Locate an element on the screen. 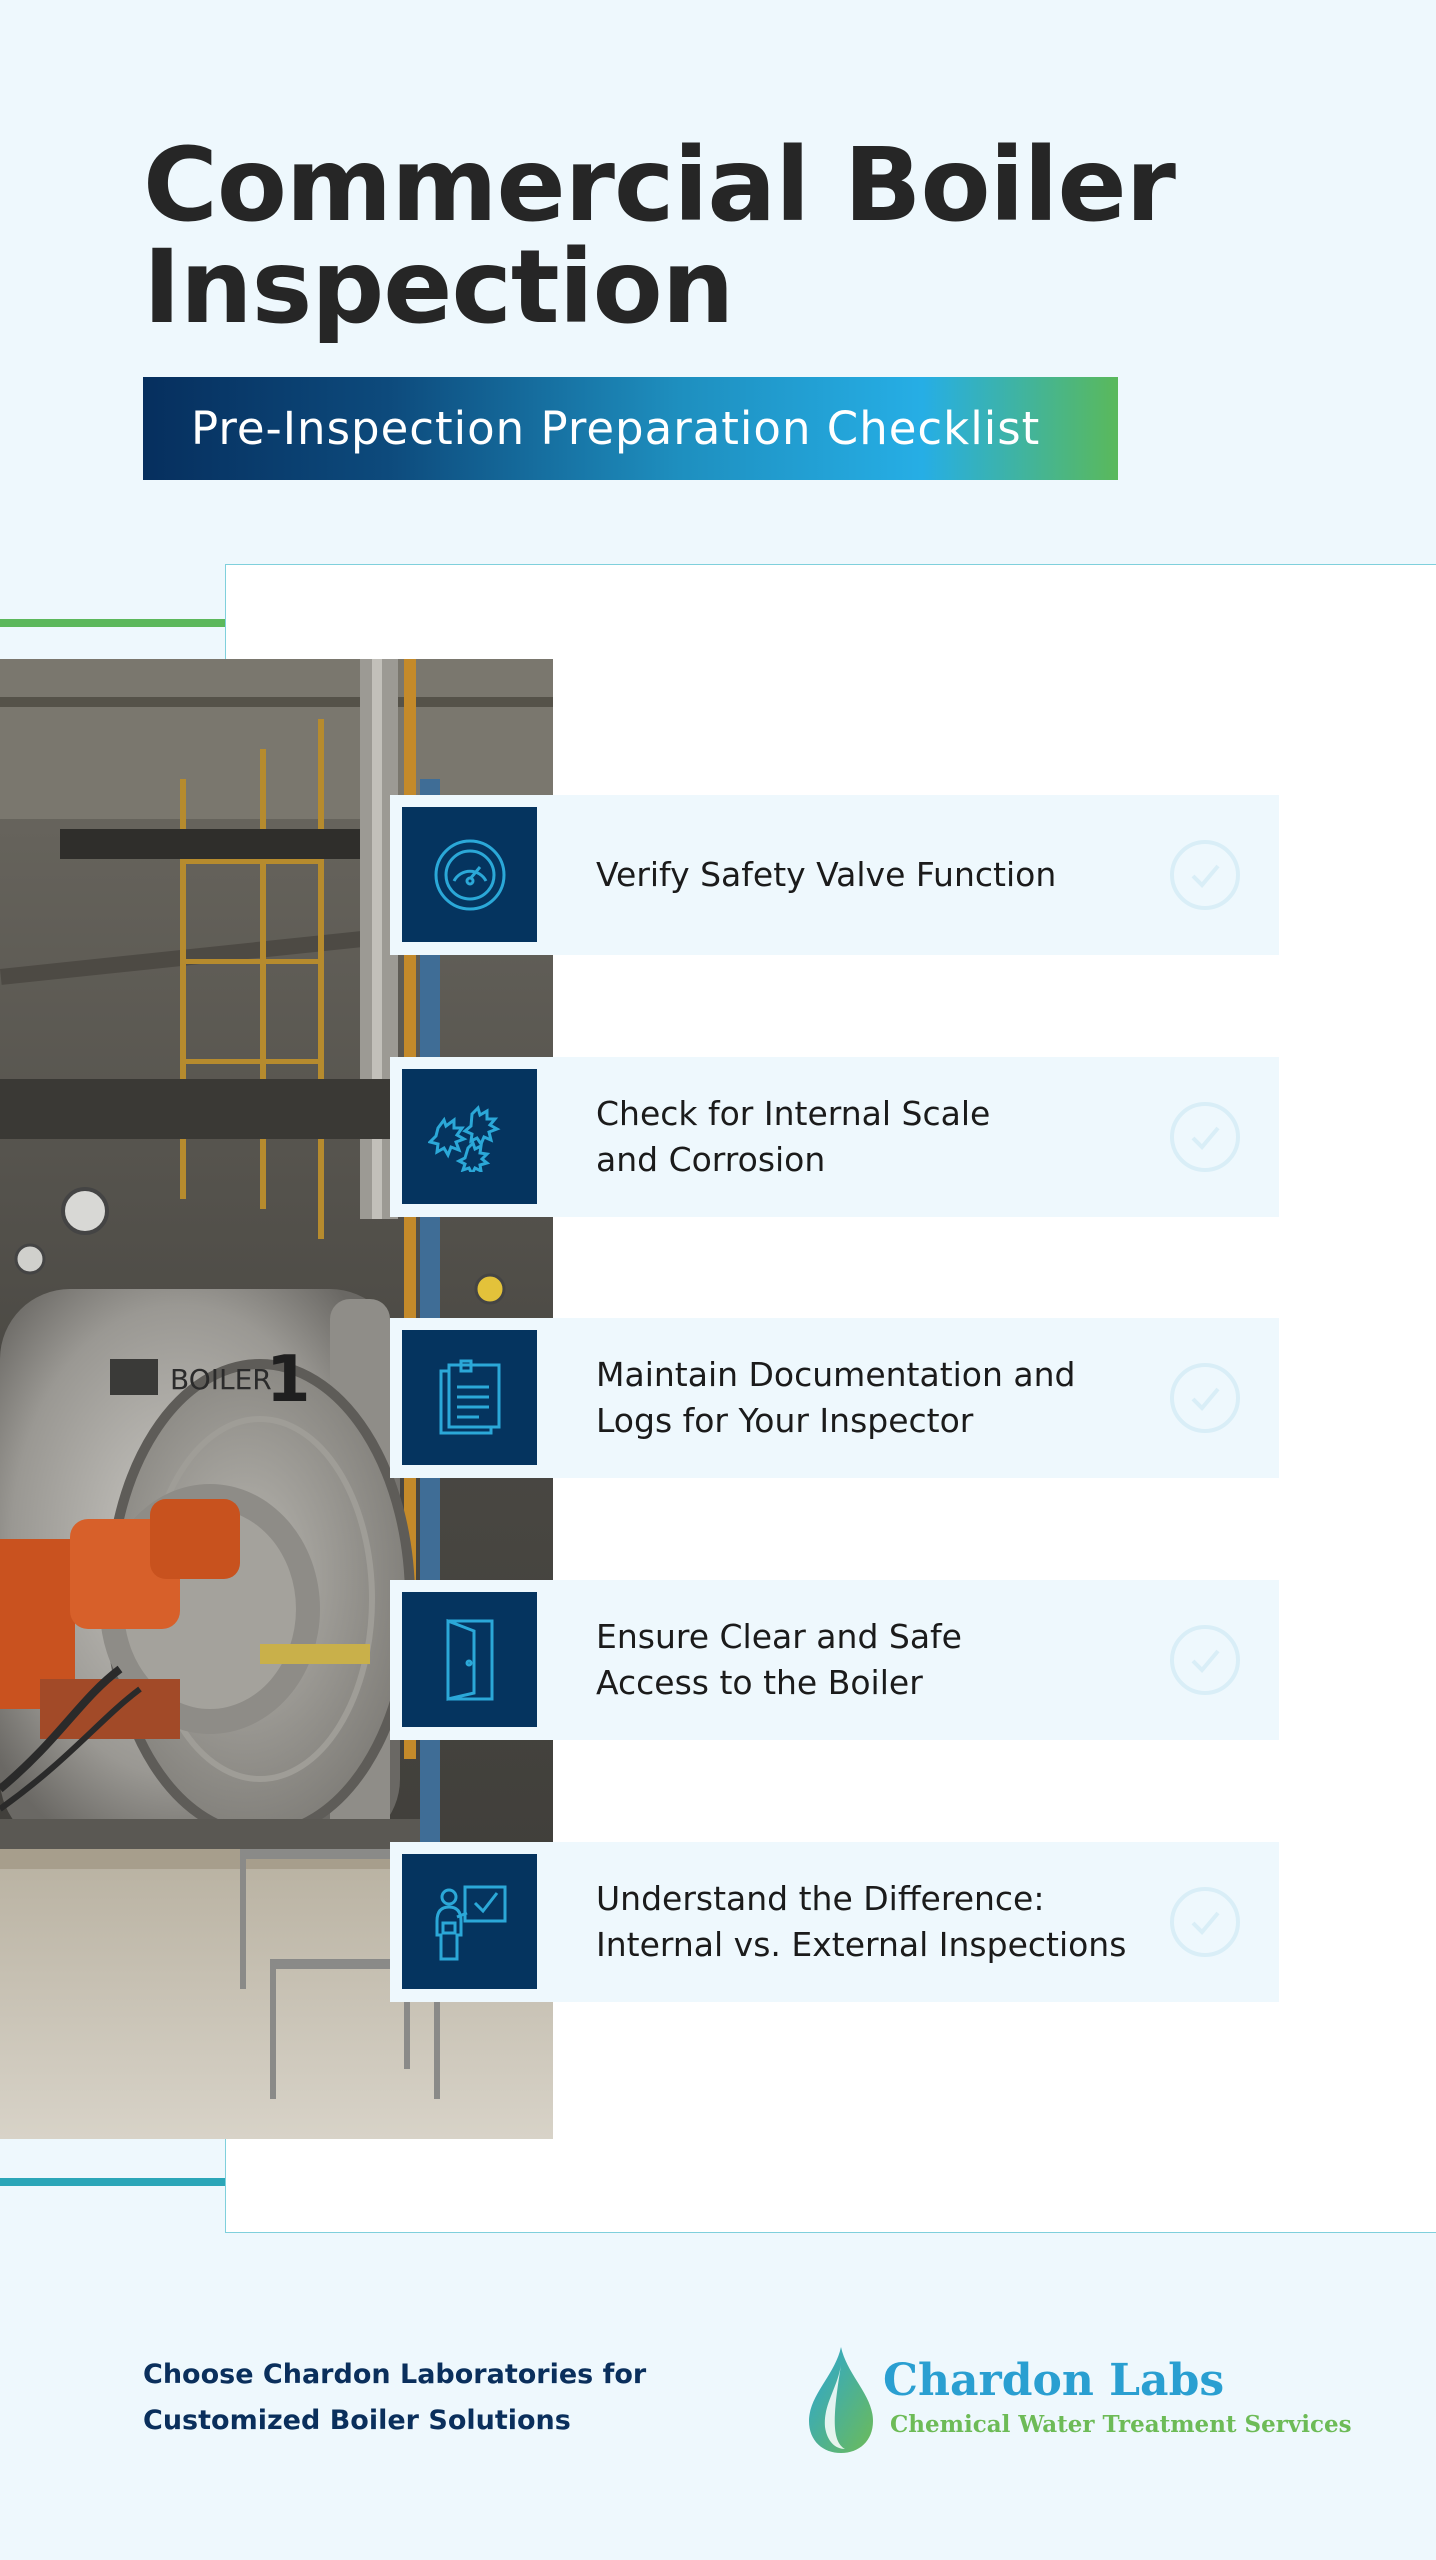 The width and height of the screenshot is (1436, 2560). scale-corrosion-icon is located at coordinates (469, 1136).